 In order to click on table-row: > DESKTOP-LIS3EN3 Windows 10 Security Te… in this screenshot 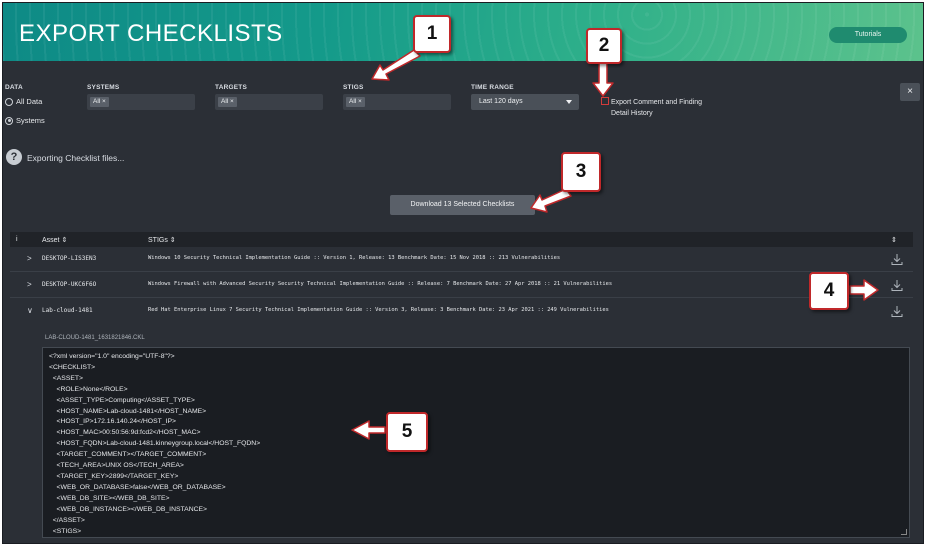, I will do `click(461, 259)`.